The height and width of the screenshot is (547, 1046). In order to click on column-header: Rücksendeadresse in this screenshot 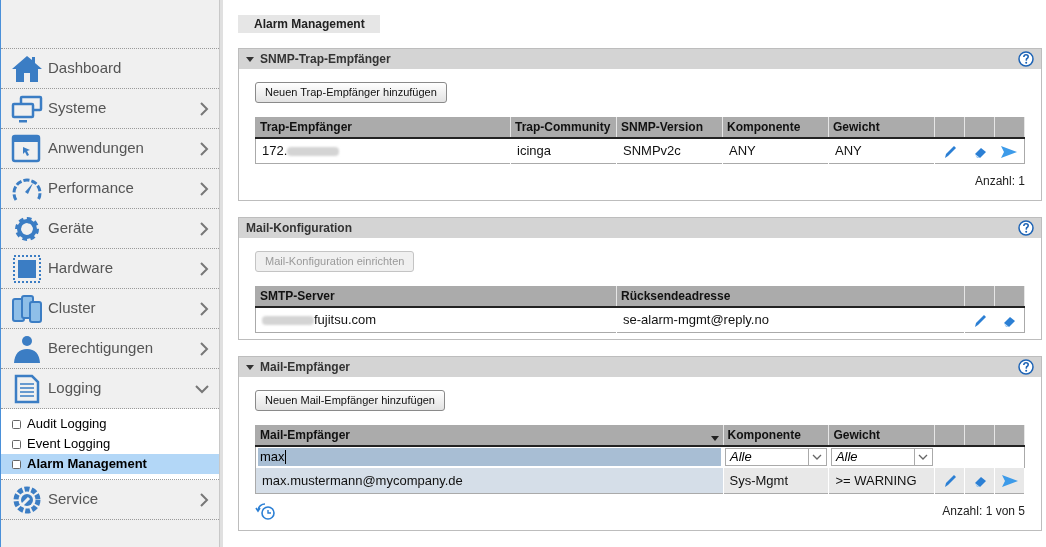, I will do `click(790, 296)`.